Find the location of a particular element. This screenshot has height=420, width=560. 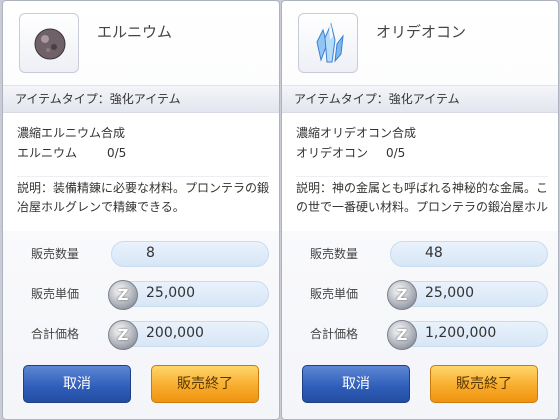

item-name: エルニウム is located at coordinates (135, 32).